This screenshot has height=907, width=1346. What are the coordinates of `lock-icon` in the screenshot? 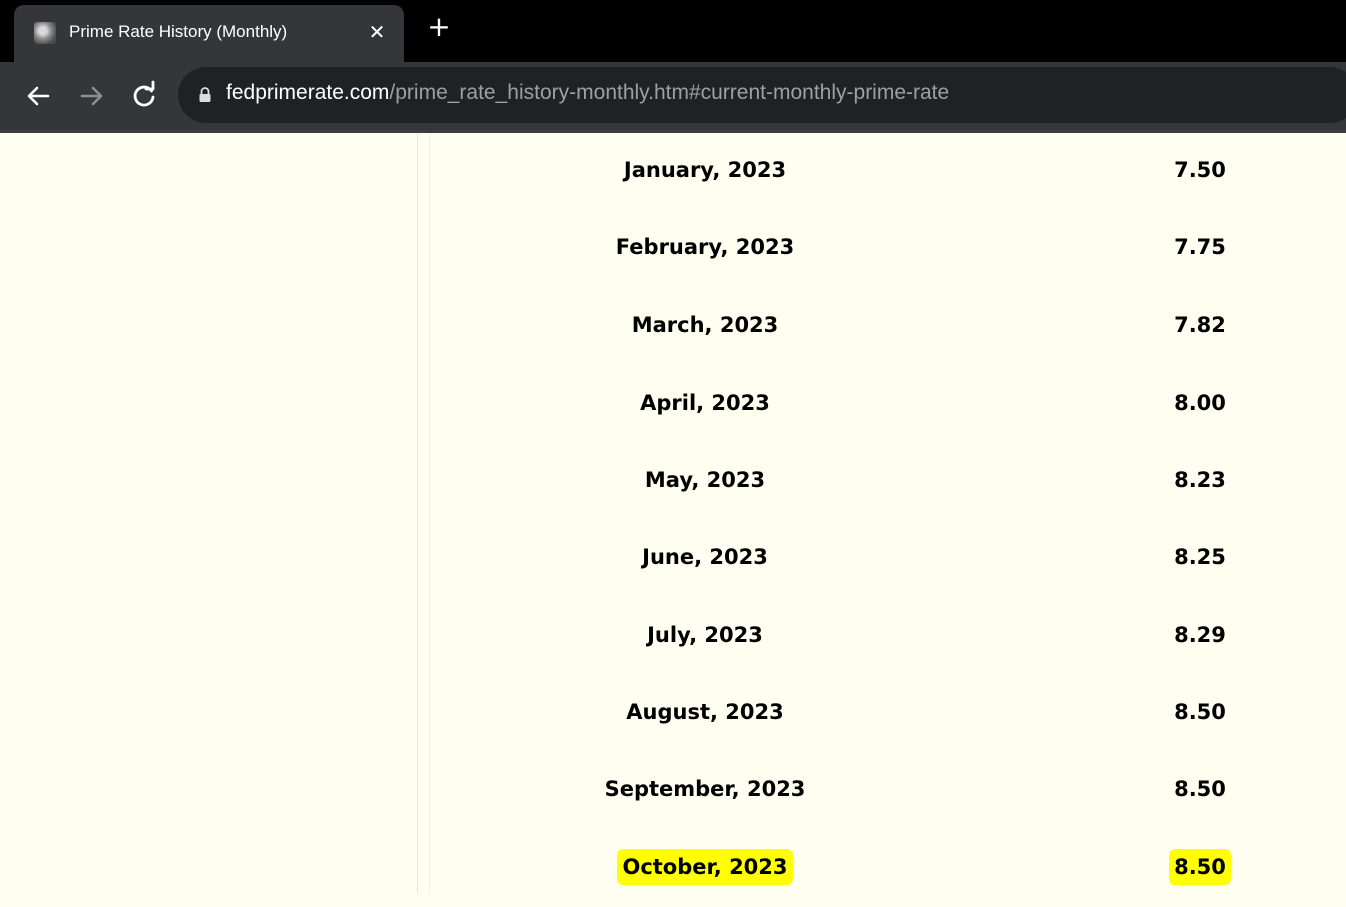 It's located at (205, 94).